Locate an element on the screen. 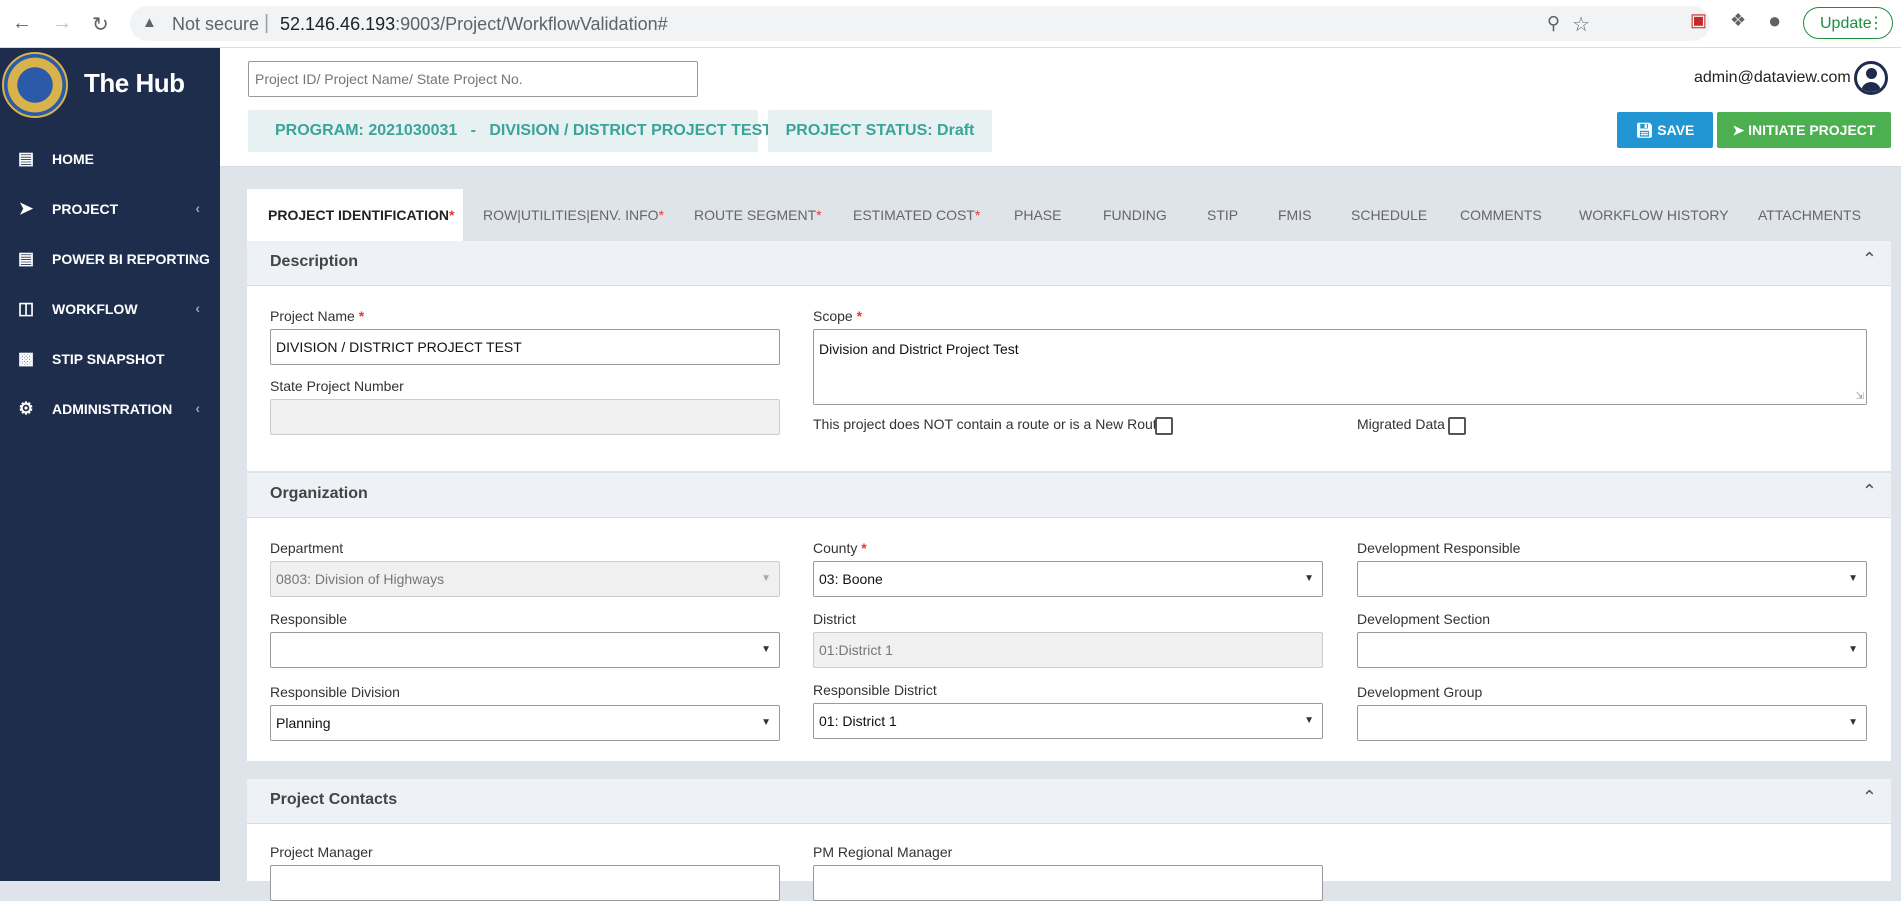 The height and width of the screenshot is (901, 1901). reload-icon: ↻ is located at coordinates (100, 24).